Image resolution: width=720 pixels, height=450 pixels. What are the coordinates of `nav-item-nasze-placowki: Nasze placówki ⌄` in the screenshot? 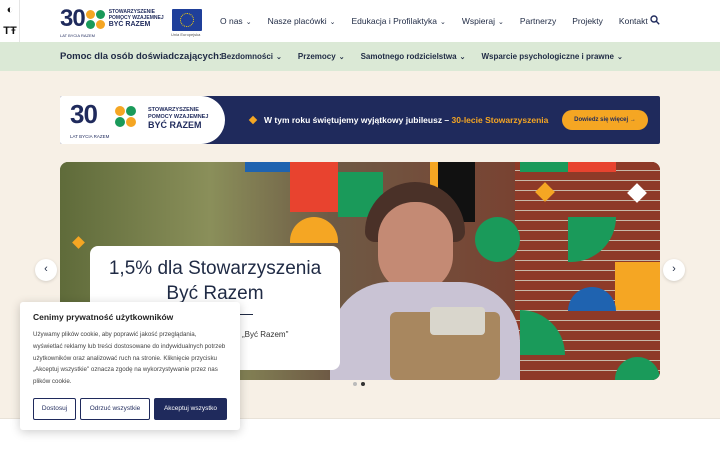 It's located at (302, 21).